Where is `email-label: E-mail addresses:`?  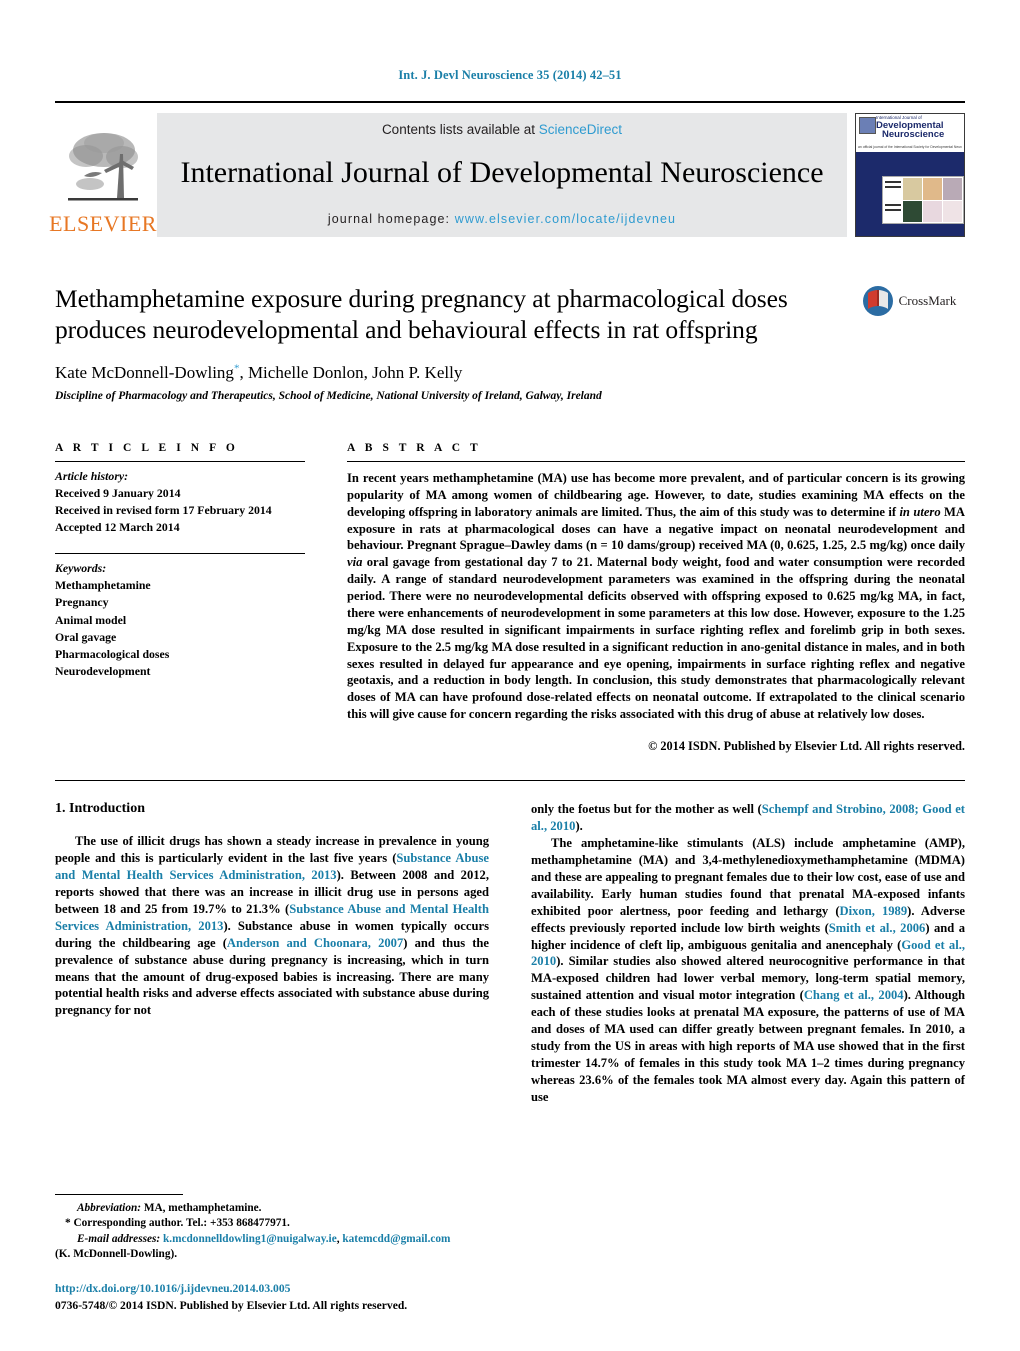 email-label: E-mail addresses: is located at coordinates (119, 1238).